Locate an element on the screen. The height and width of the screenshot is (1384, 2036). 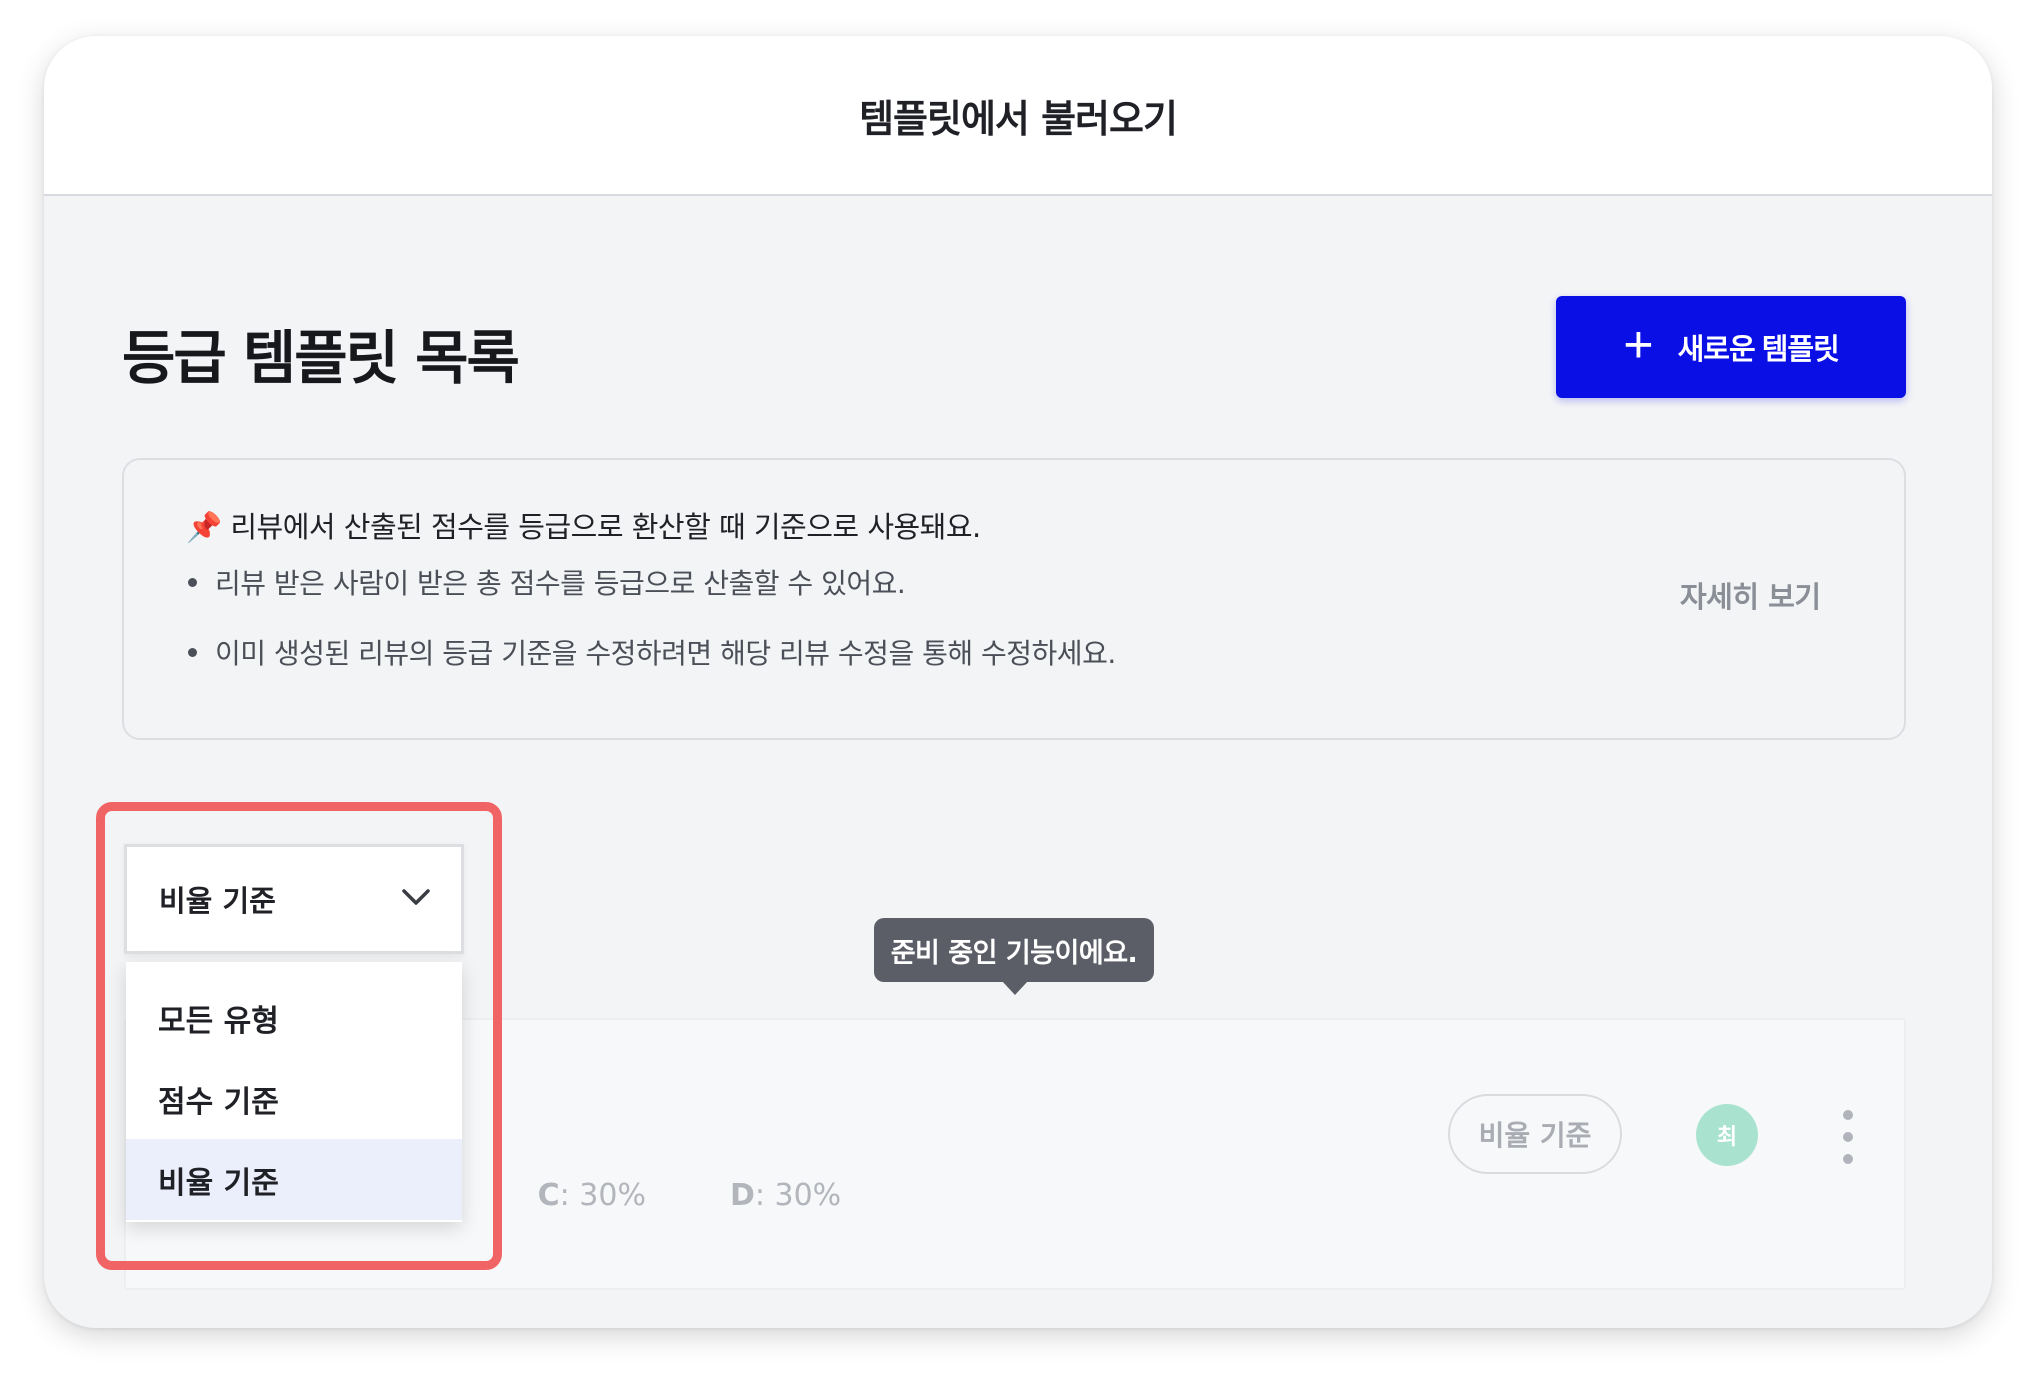
type-filter-dropdown: 모든 유형 점수 기준 비율 기준 is located at coordinates (294, 1092).